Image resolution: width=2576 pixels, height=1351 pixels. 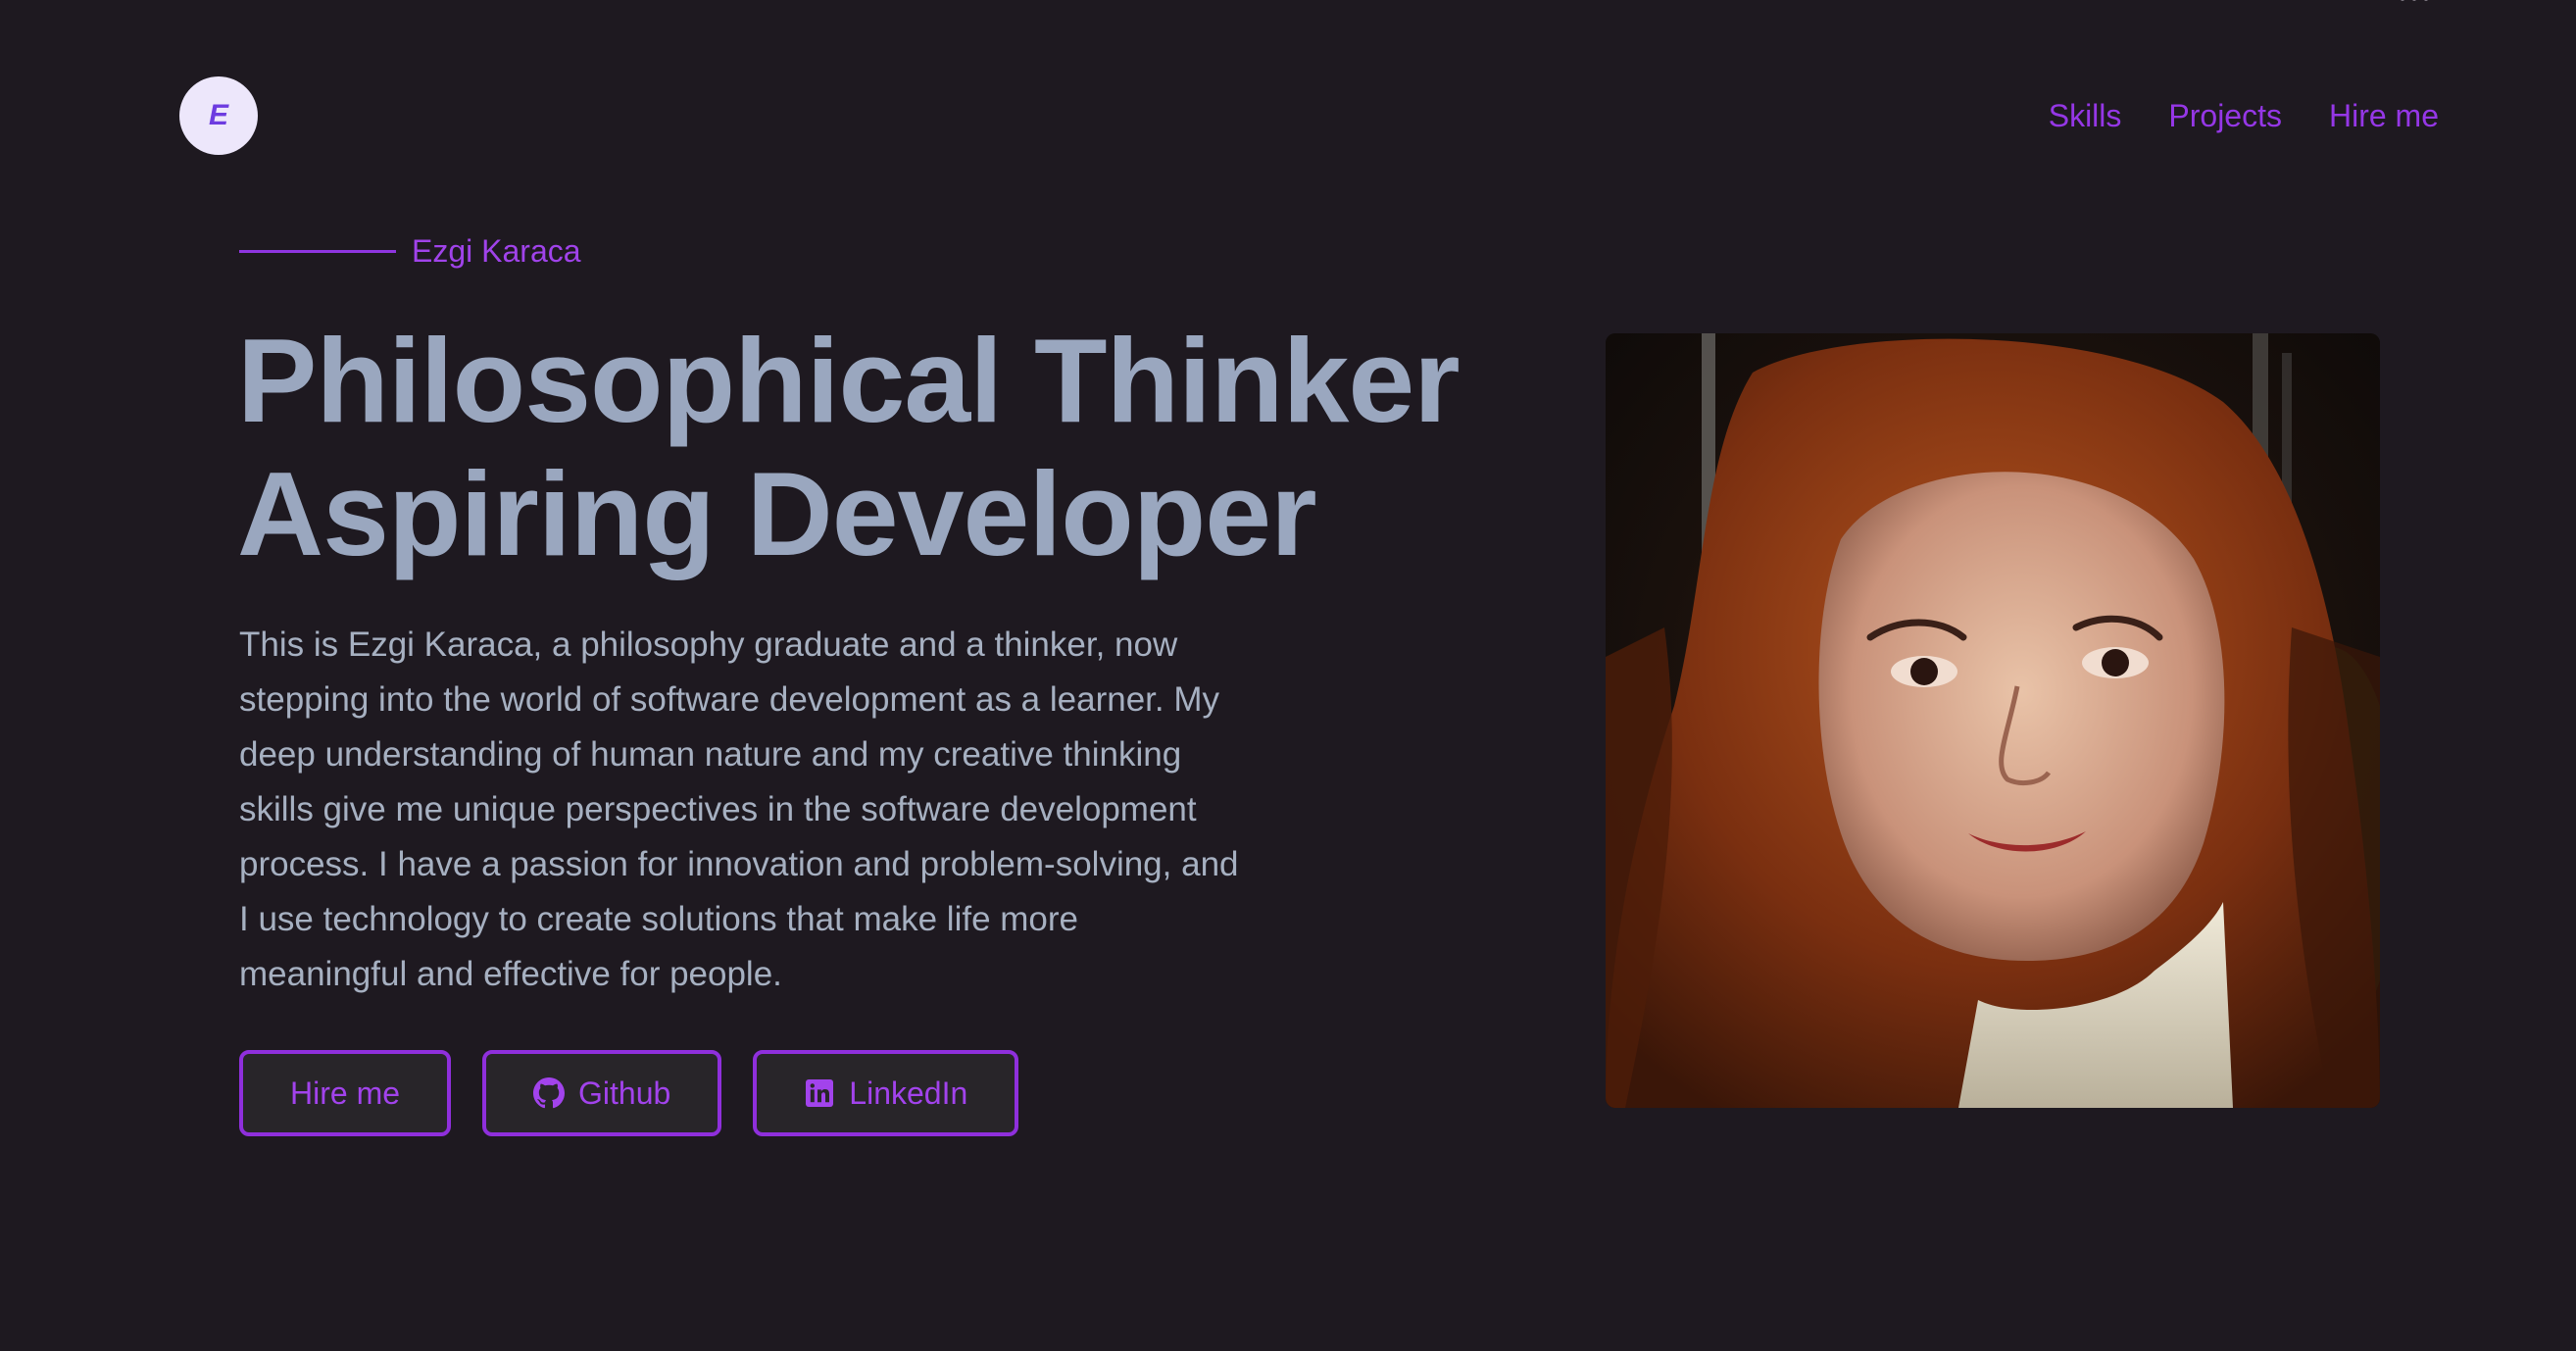 I want to click on hero-headline: Philosophical Thinker Aspiring Developer, so click(x=874, y=447).